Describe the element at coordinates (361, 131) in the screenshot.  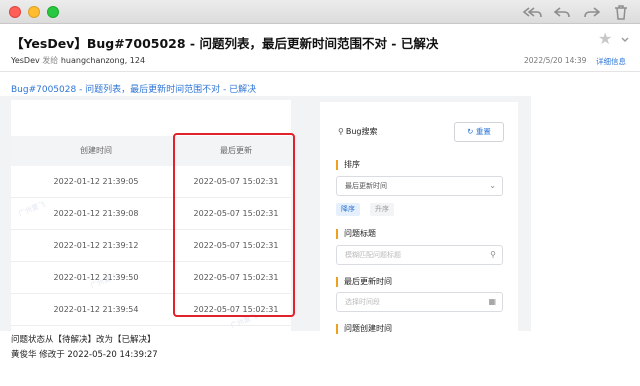
I see `search-title-text: Bug搜索` at that location.